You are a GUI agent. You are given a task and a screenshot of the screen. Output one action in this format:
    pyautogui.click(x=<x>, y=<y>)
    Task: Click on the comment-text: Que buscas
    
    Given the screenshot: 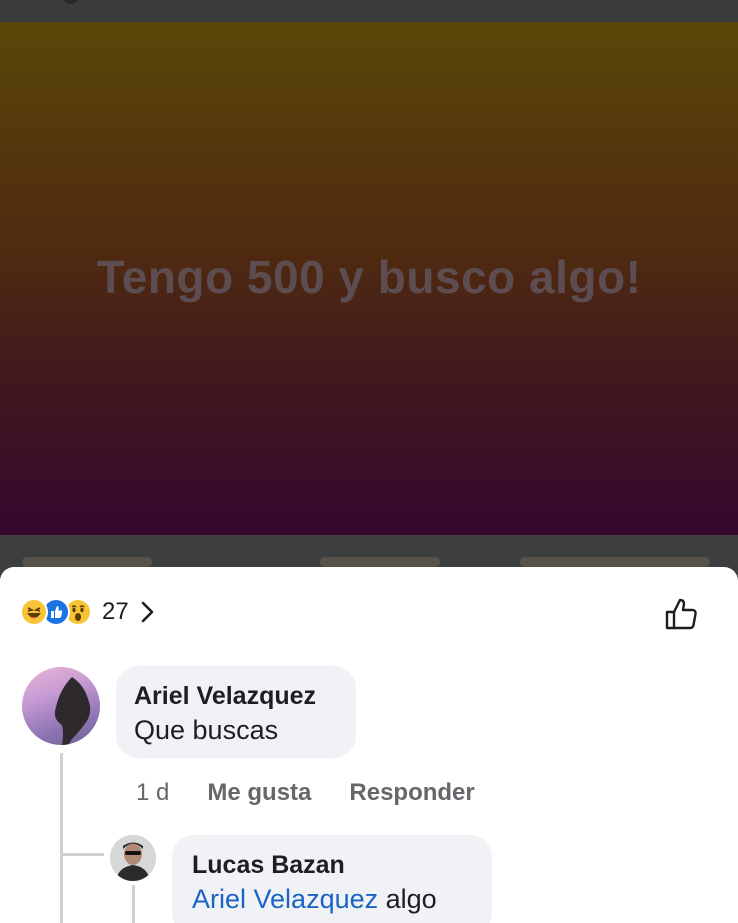 What is the action you would take?
    pyautogui.click(x=206, y=730)
    